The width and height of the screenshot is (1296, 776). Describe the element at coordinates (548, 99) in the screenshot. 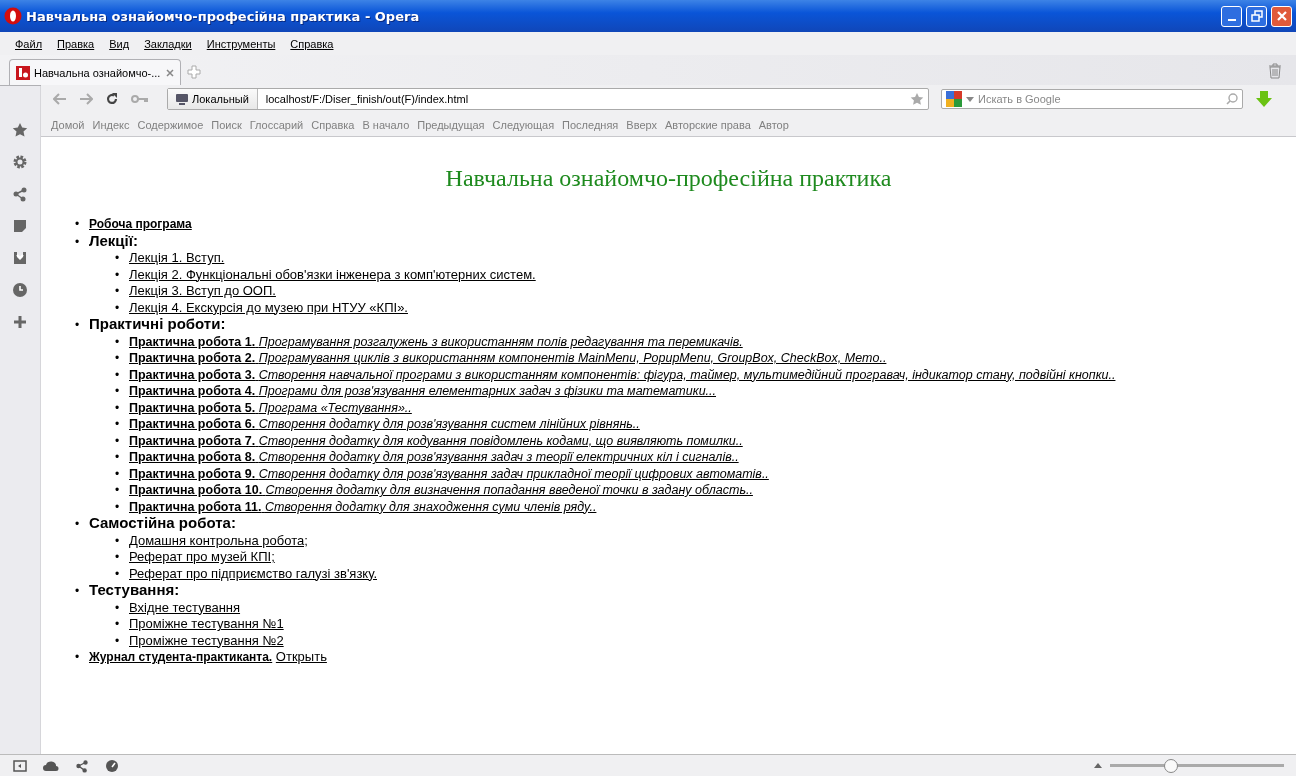

I see `address-field: Локальный localhost/F:/Diser_finish/out(F)/index.html` at that location.